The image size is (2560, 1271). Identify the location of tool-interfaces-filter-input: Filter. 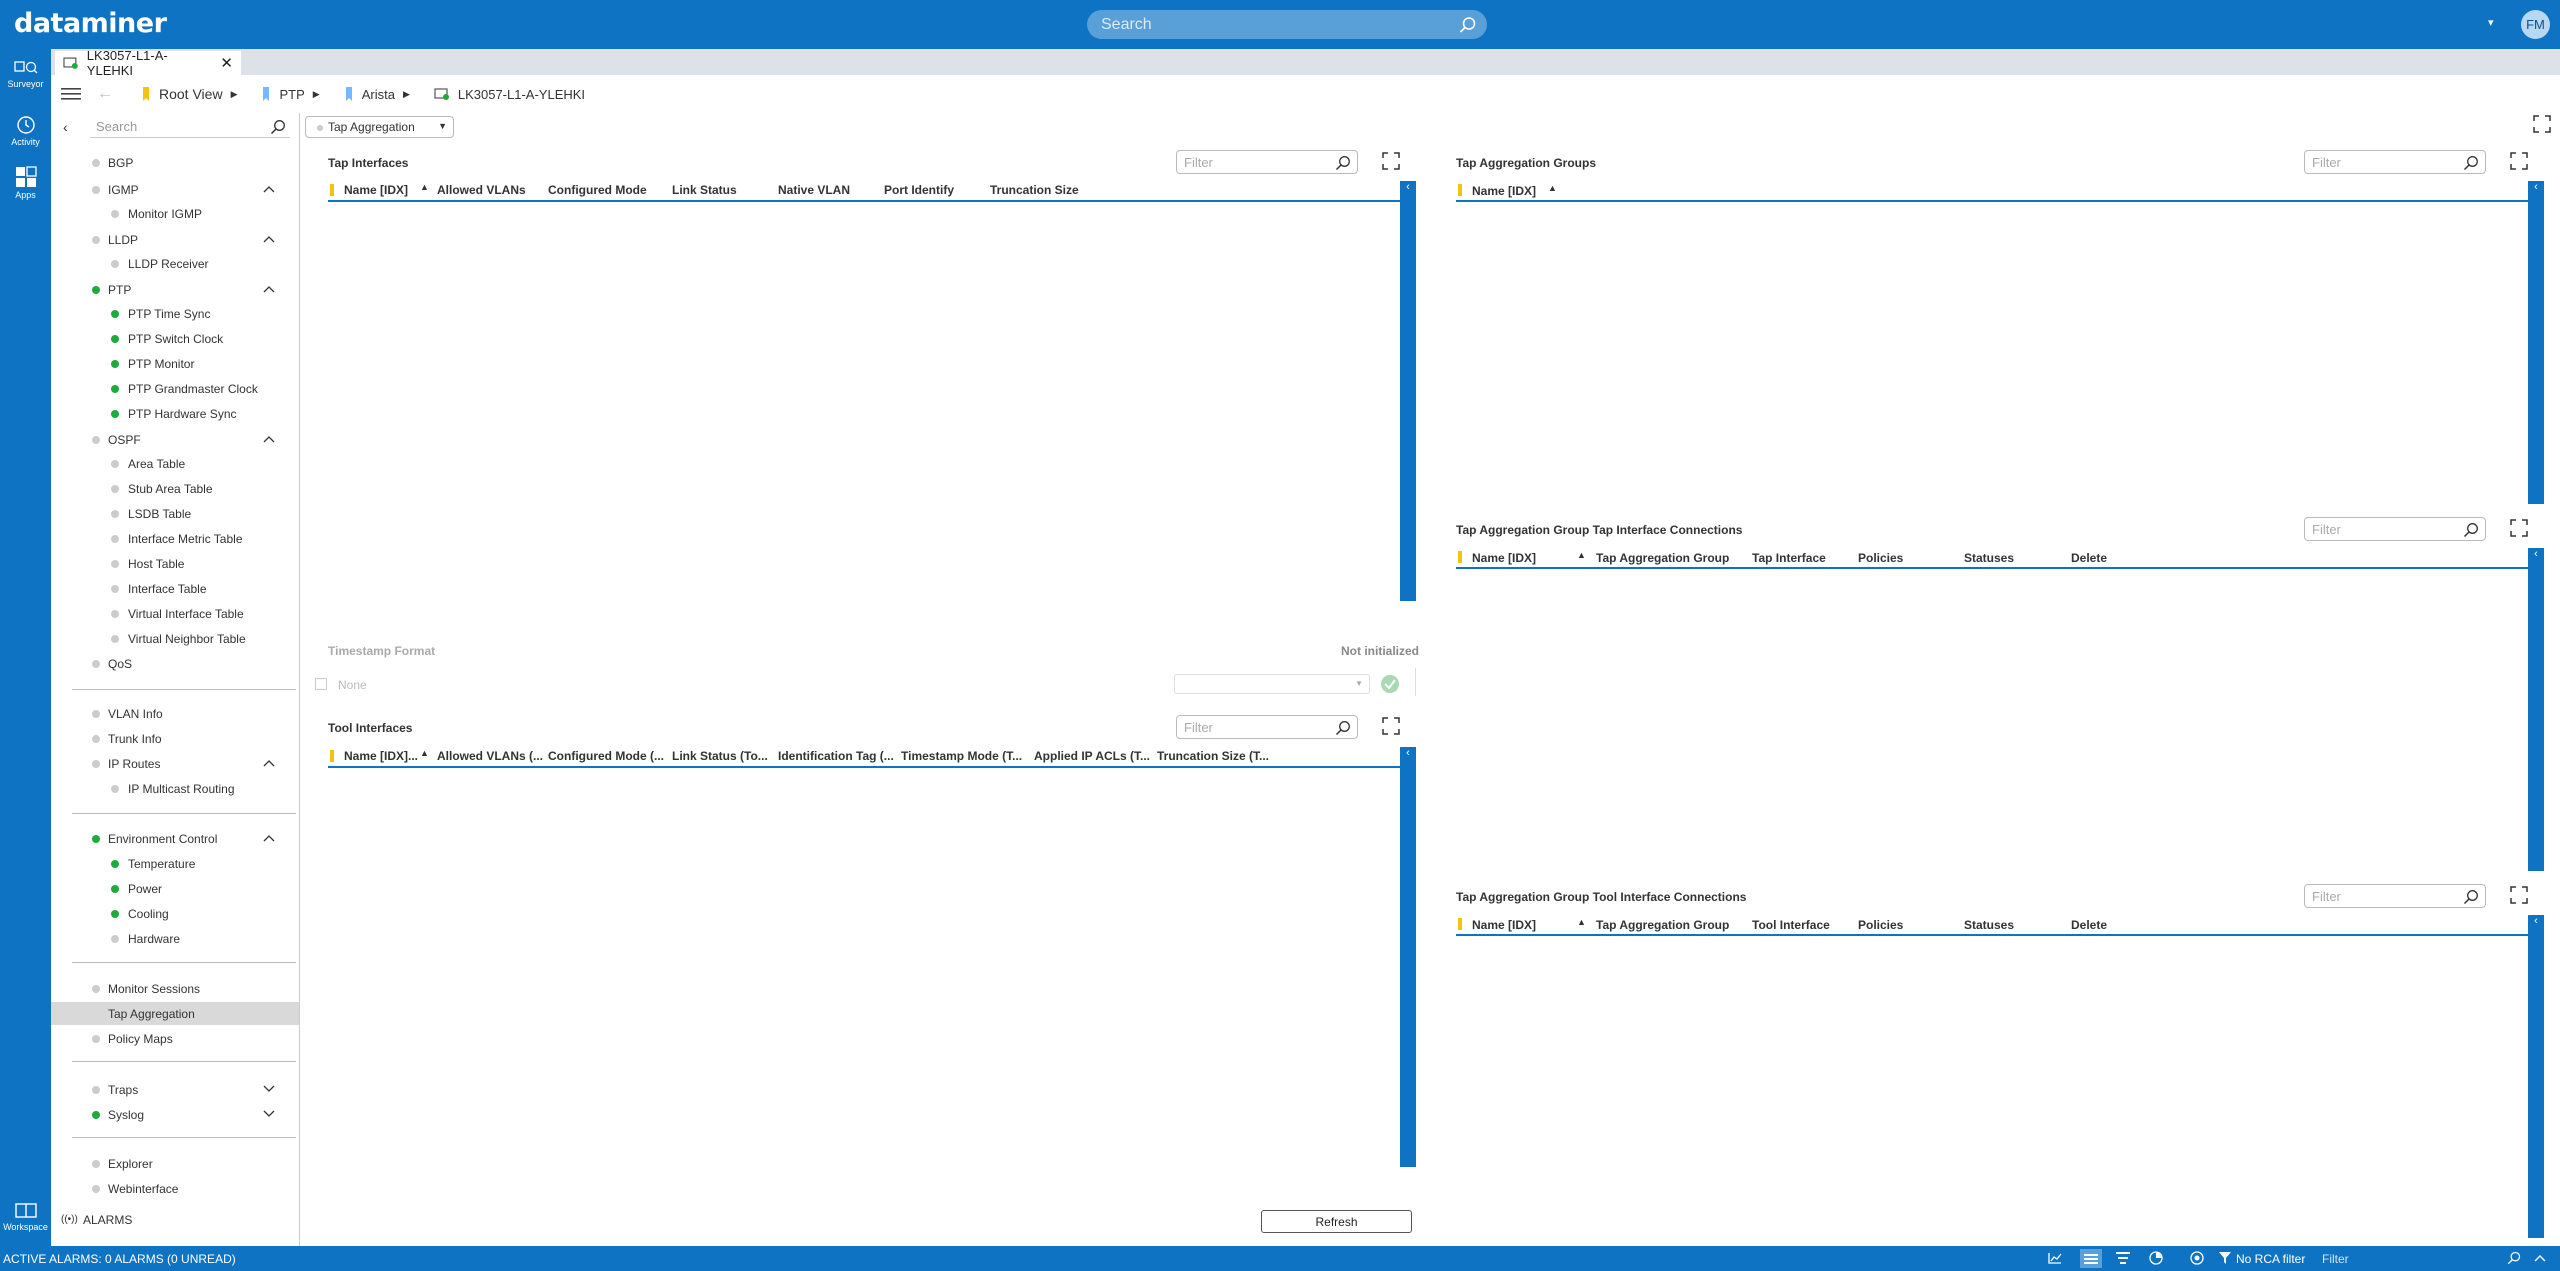
(1267, 727).